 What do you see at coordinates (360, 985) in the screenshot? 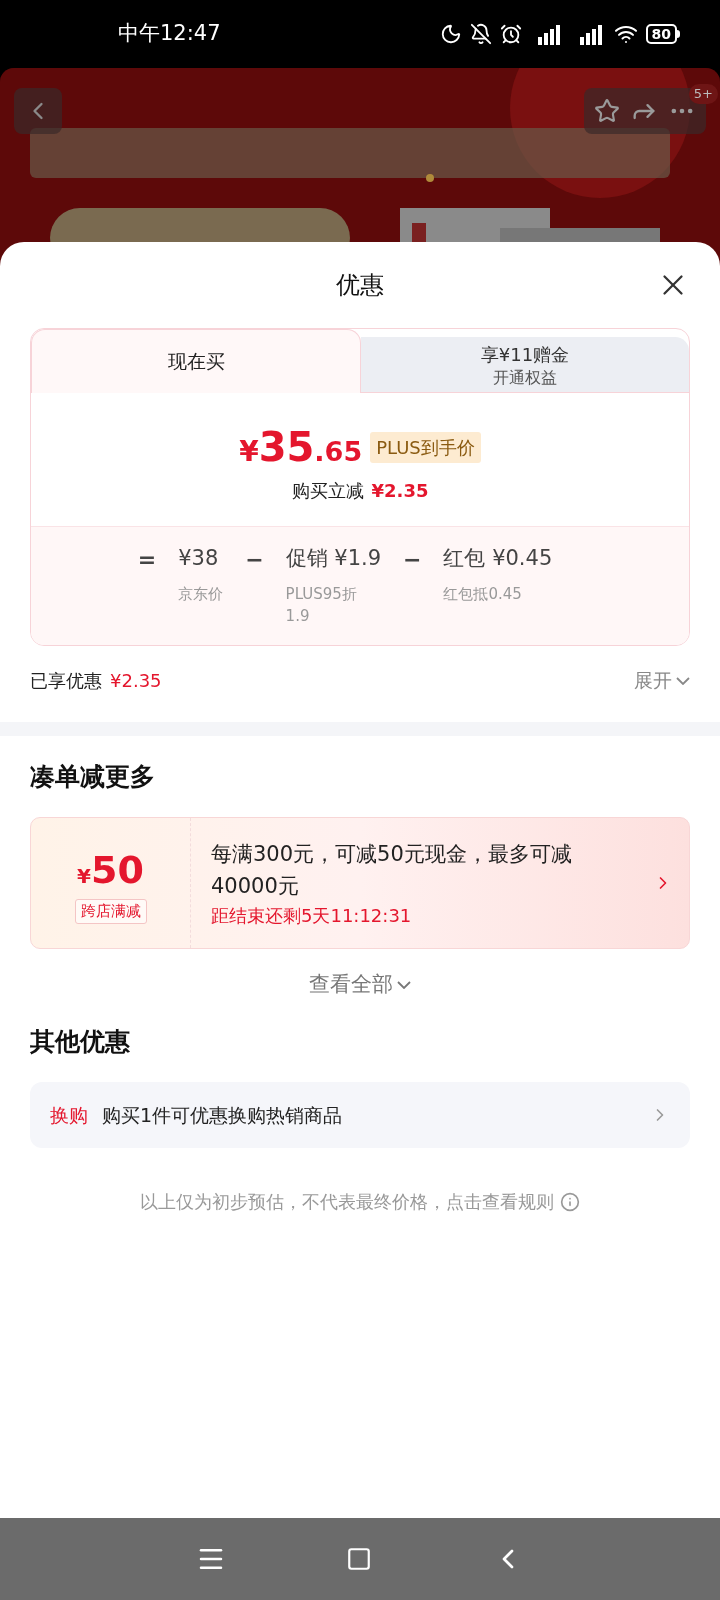
I see `see-all-button: 查看全部` at bounding box center [360, 985].